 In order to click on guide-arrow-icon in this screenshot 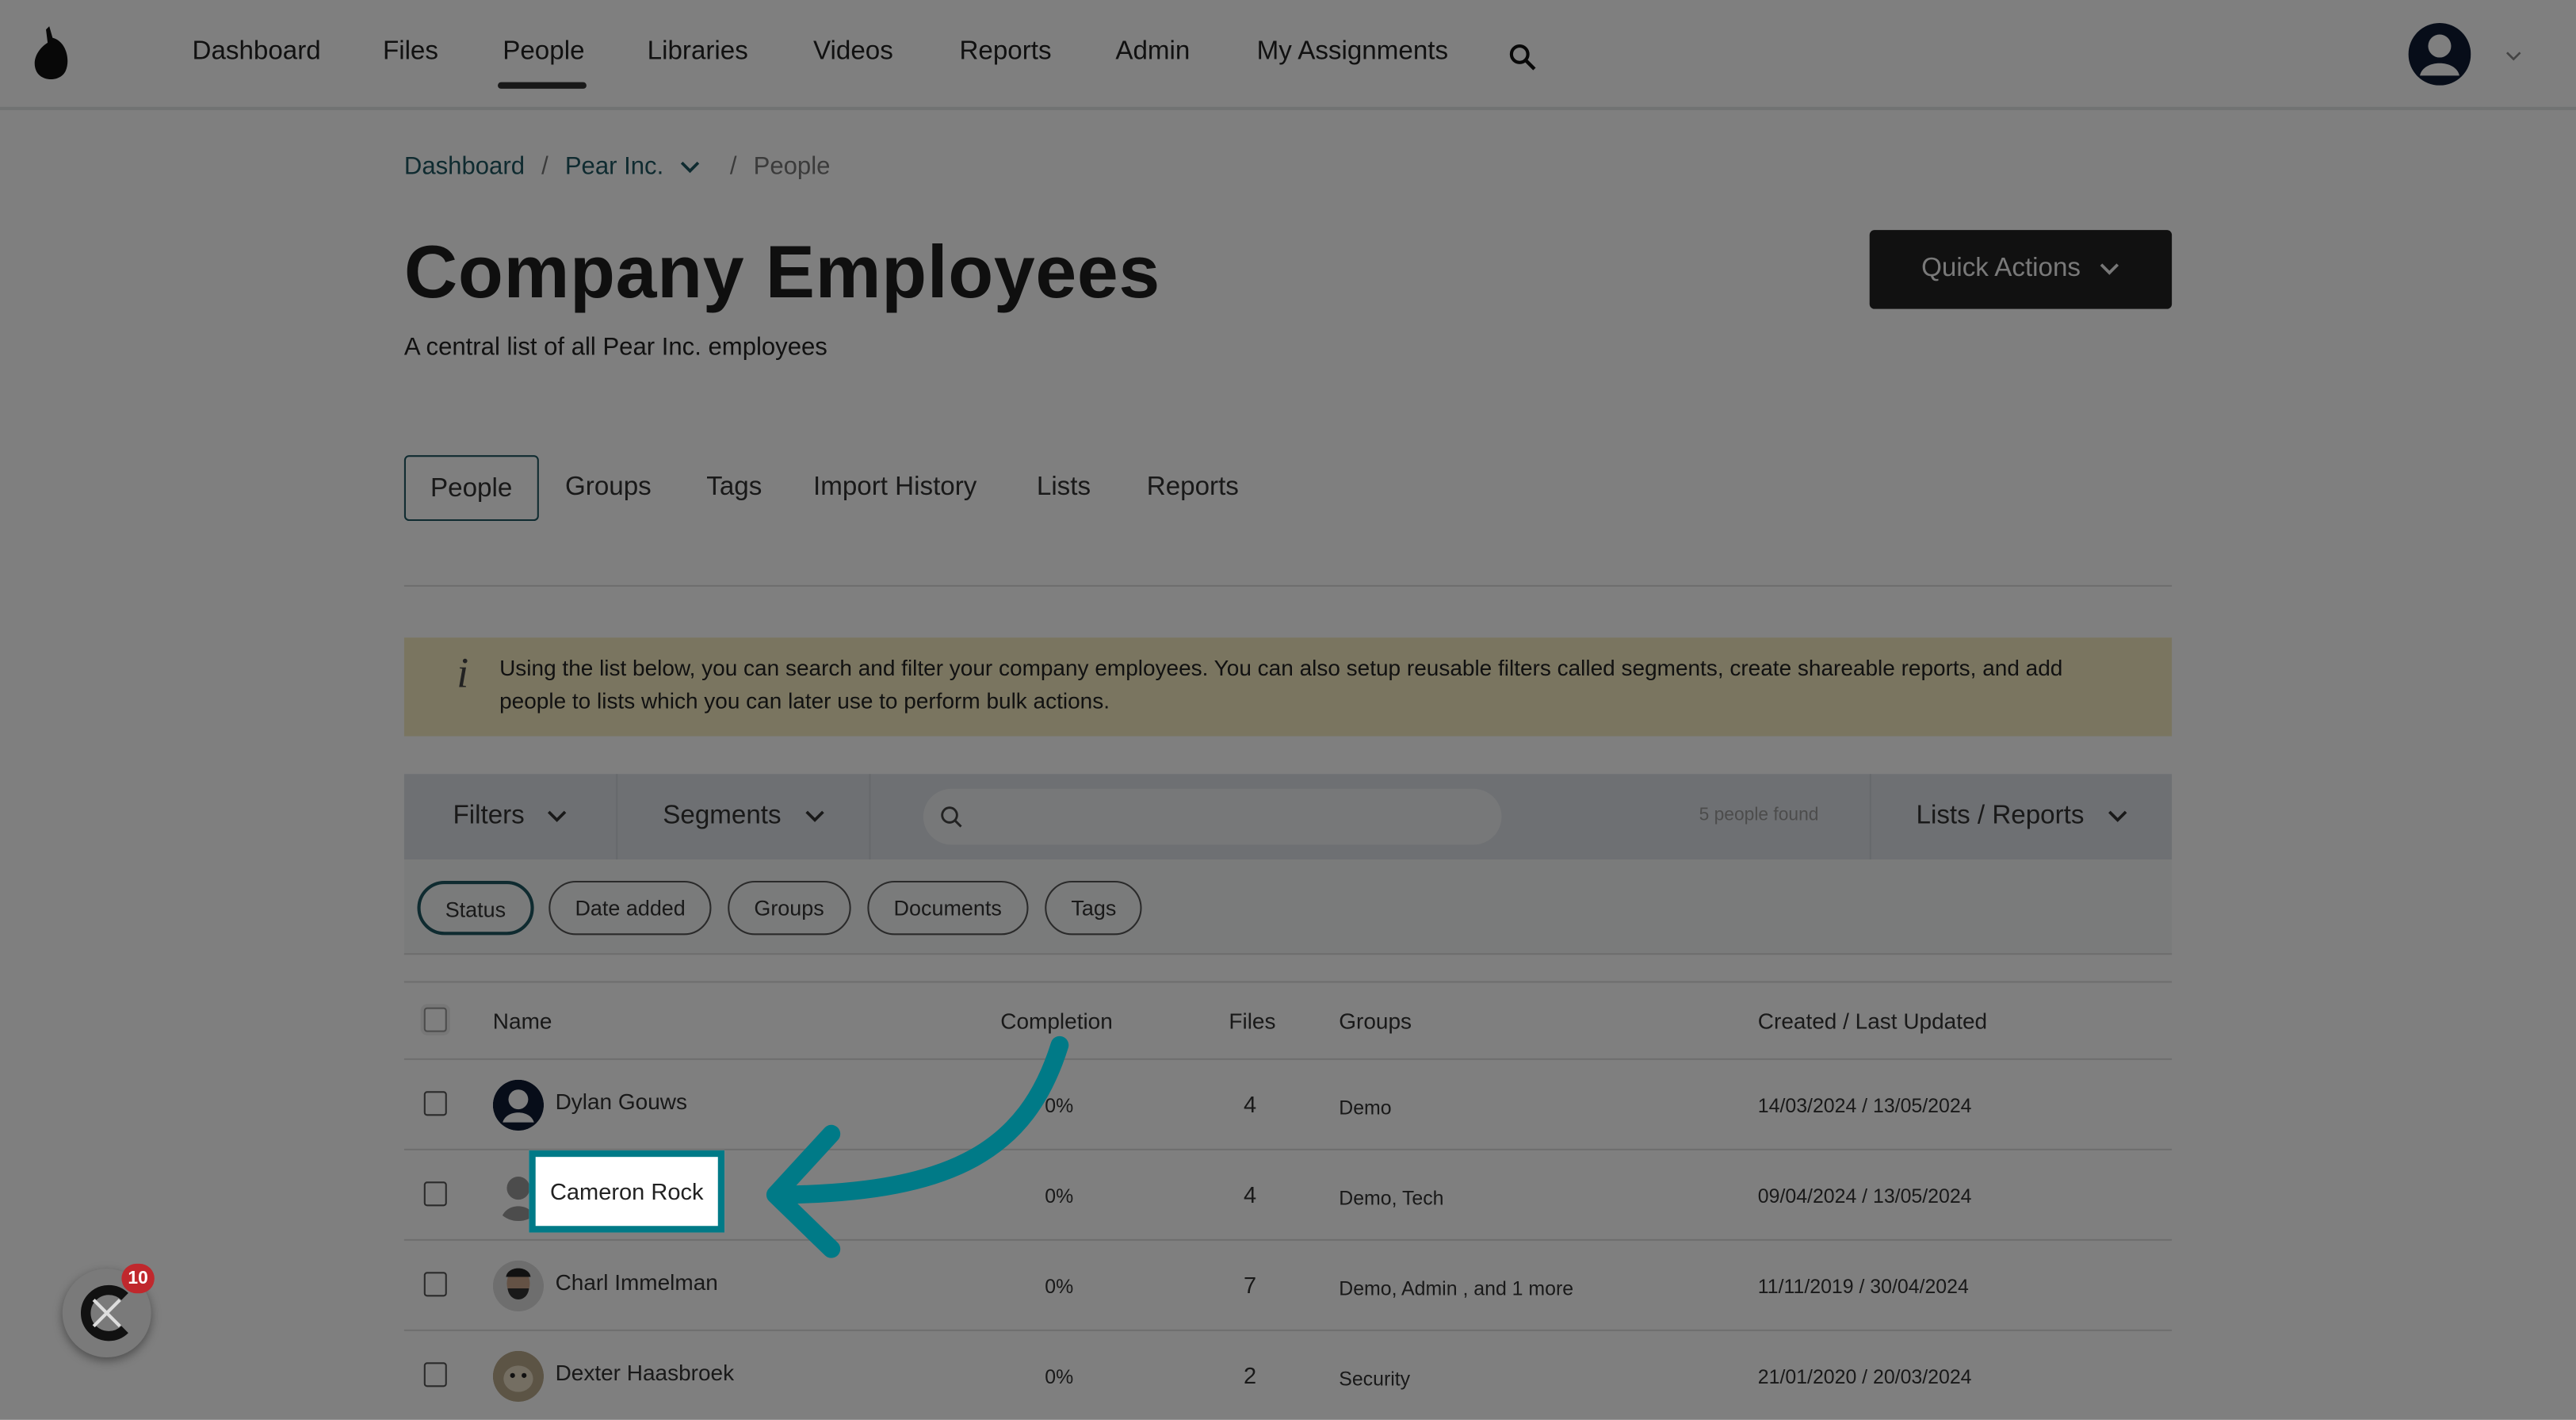, I will do `click(917, 1146)`.